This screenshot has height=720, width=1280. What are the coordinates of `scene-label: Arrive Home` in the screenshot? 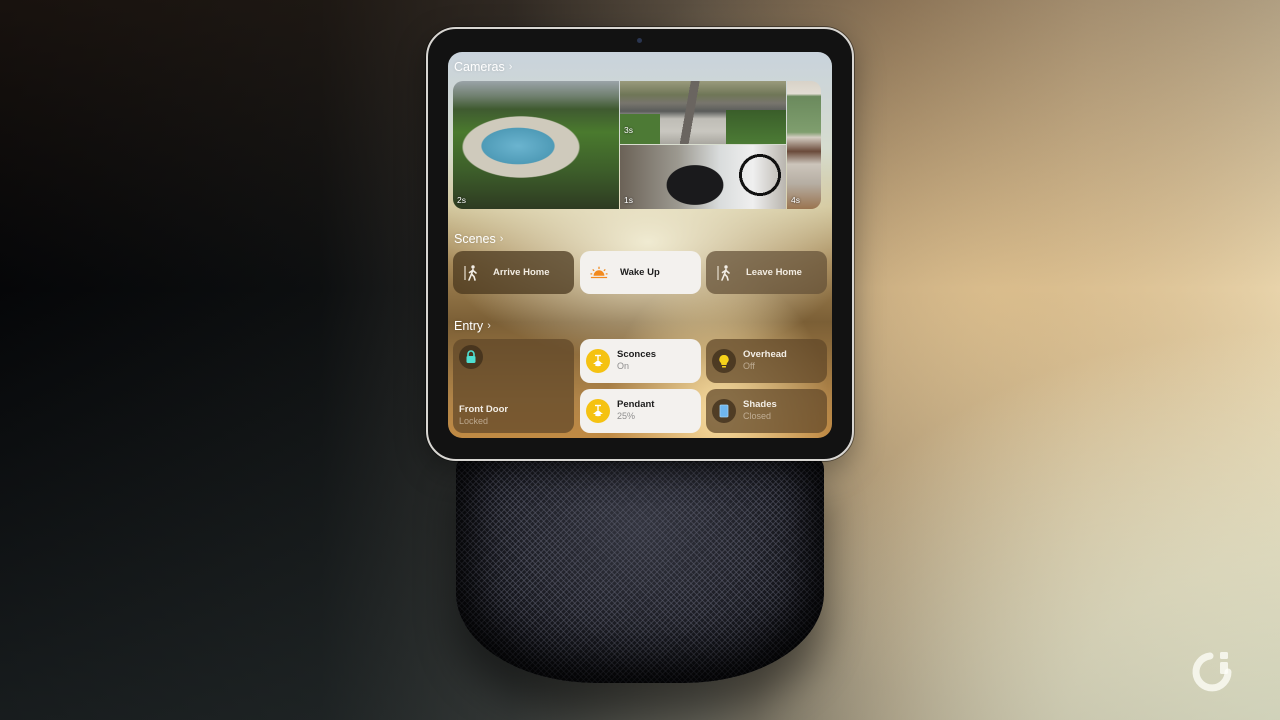 It's located at (521, 272).